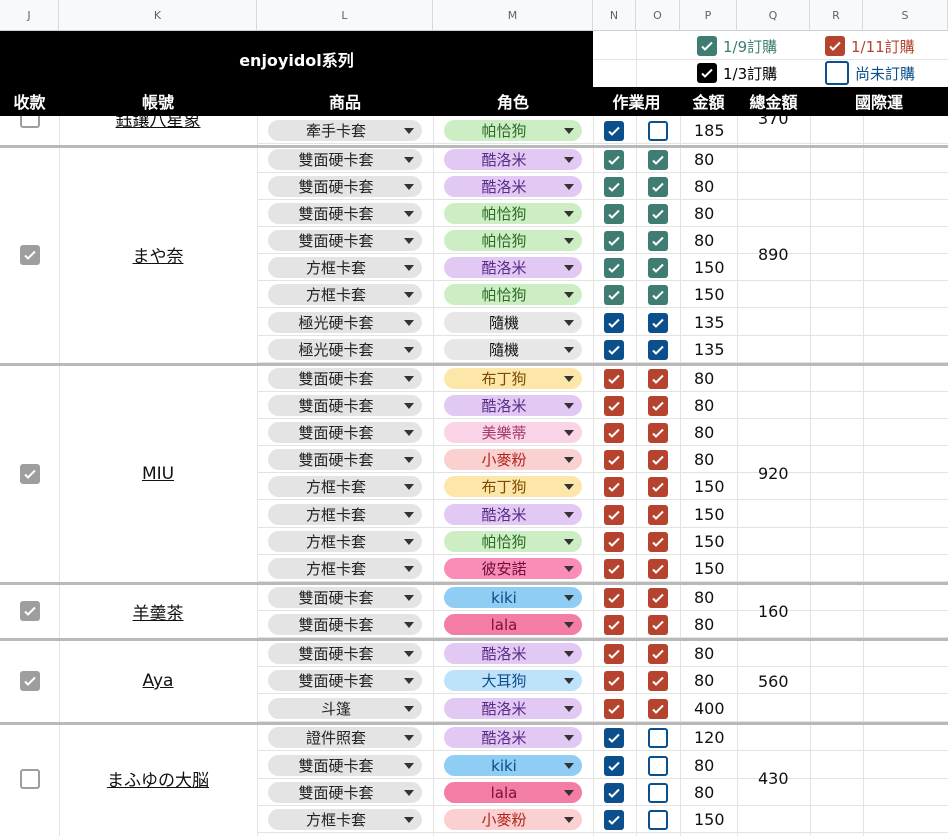  What do you see at coordinates (345, 15) in the screenshot?
I see `col-header-L: L` at bounding box center [345, 15].